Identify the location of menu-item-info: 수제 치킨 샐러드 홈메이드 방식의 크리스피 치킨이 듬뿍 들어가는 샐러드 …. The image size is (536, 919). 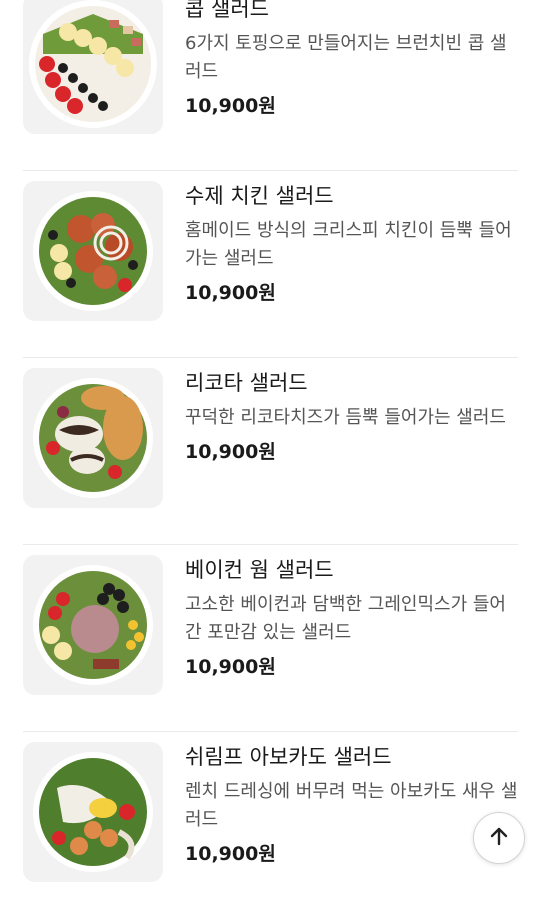
(353, 244).